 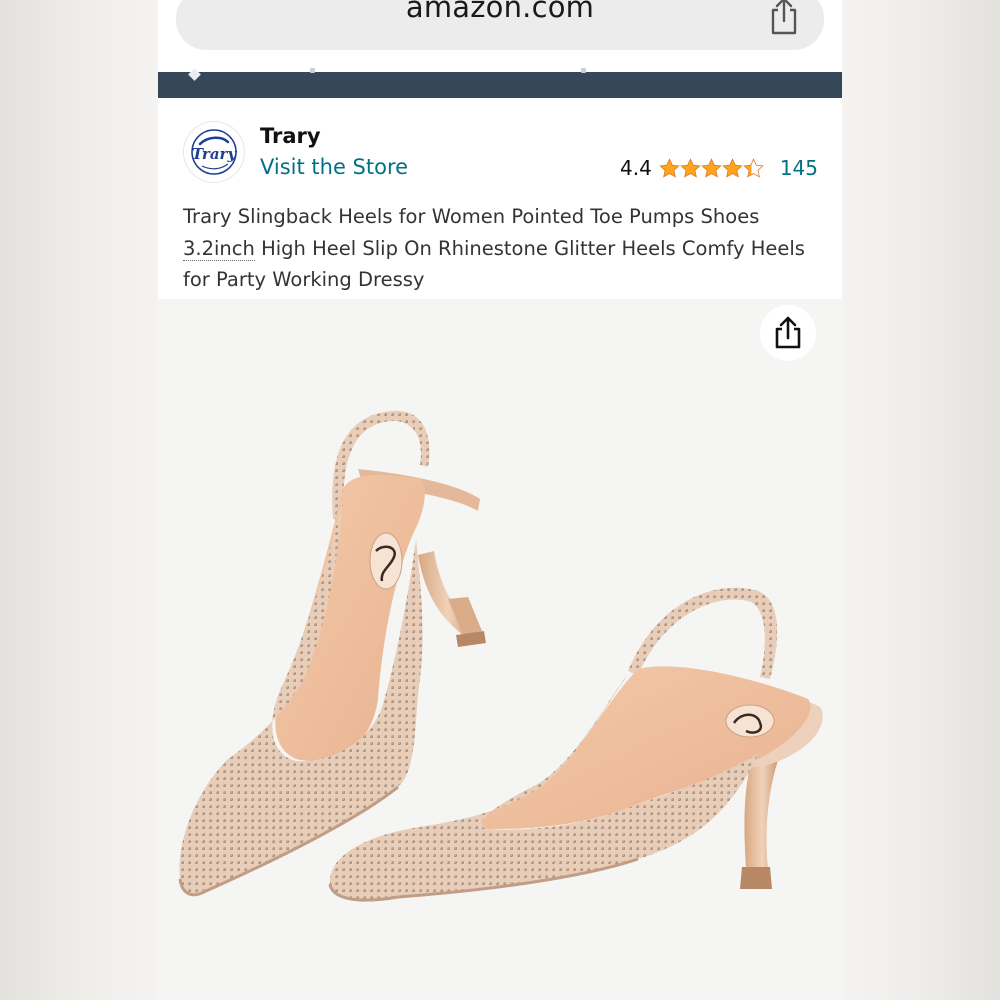 I want to click on store-logo: Trary, so click(x=214, y=152).